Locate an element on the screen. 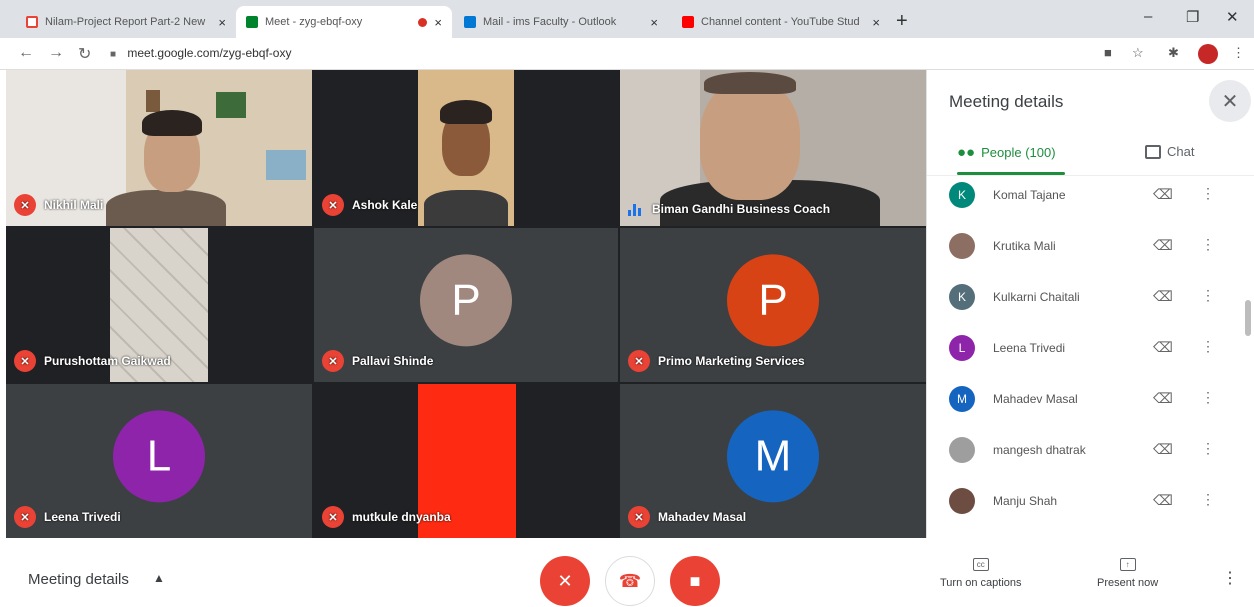  list-item: Krutika Mali ⌫ ⋮ is located at coordinates (1090, 252).